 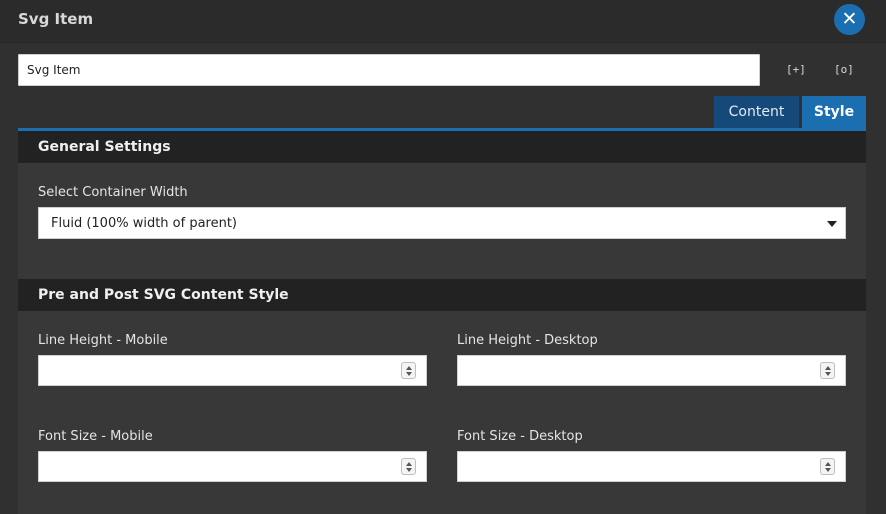 I want to click on container-width-label: Select Container Width, so click(x=113, y=192).